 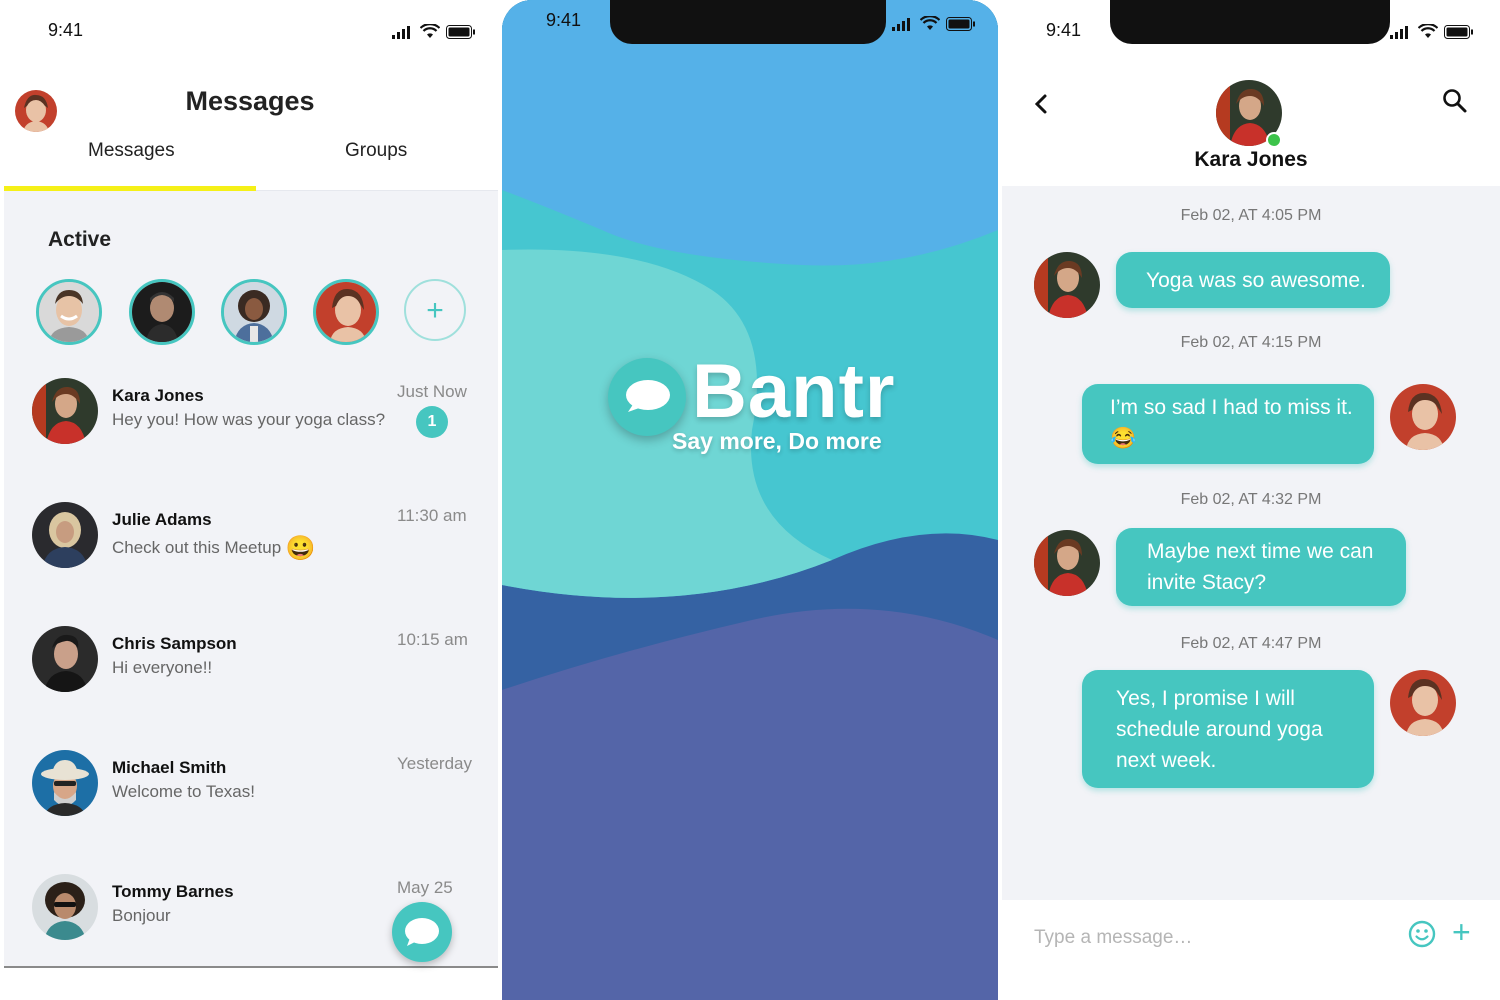 I want to click on message-timestamp: Feb 02, AT 4:47 PM, so click(x=1251, y=643).